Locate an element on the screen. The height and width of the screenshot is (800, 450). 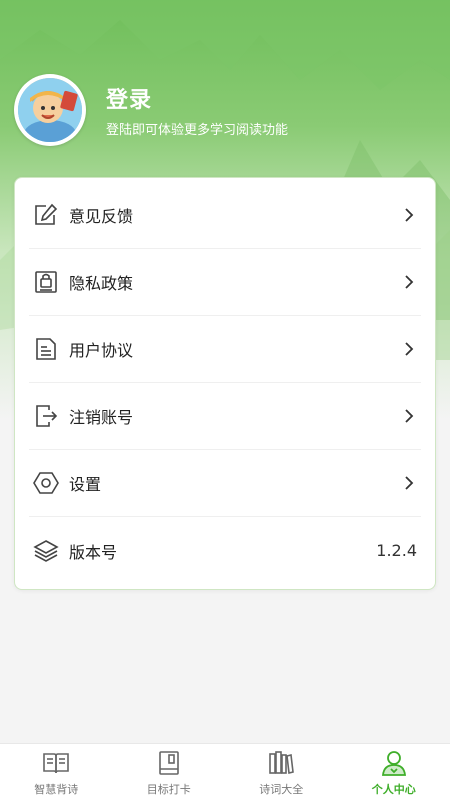
feedback-edit-icon is located at coordinates (46, 215).